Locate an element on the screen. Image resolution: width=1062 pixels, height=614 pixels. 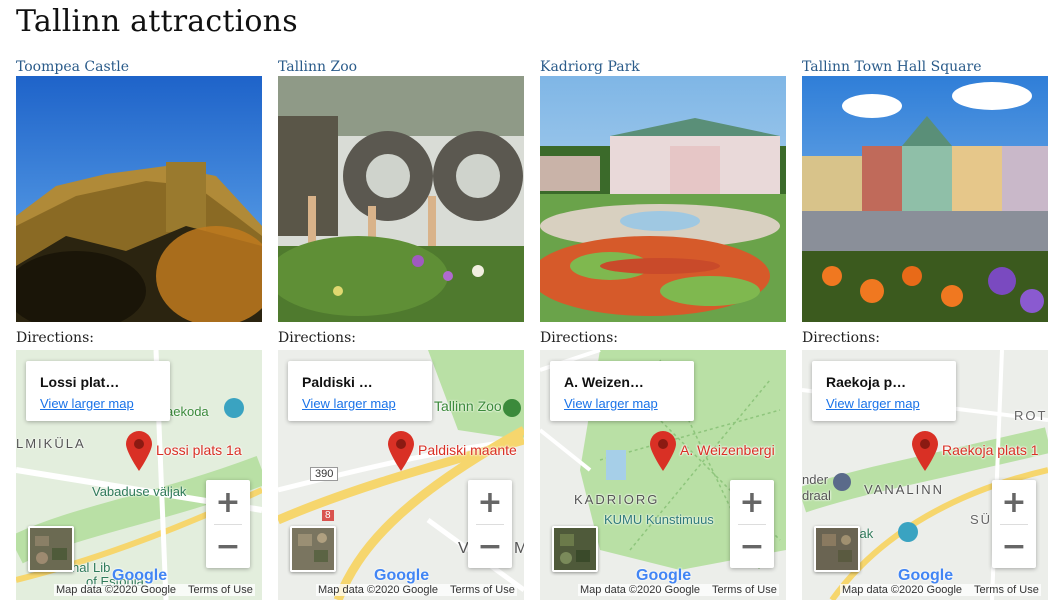
route-badge: 390 is located at coordinates (324, 474).